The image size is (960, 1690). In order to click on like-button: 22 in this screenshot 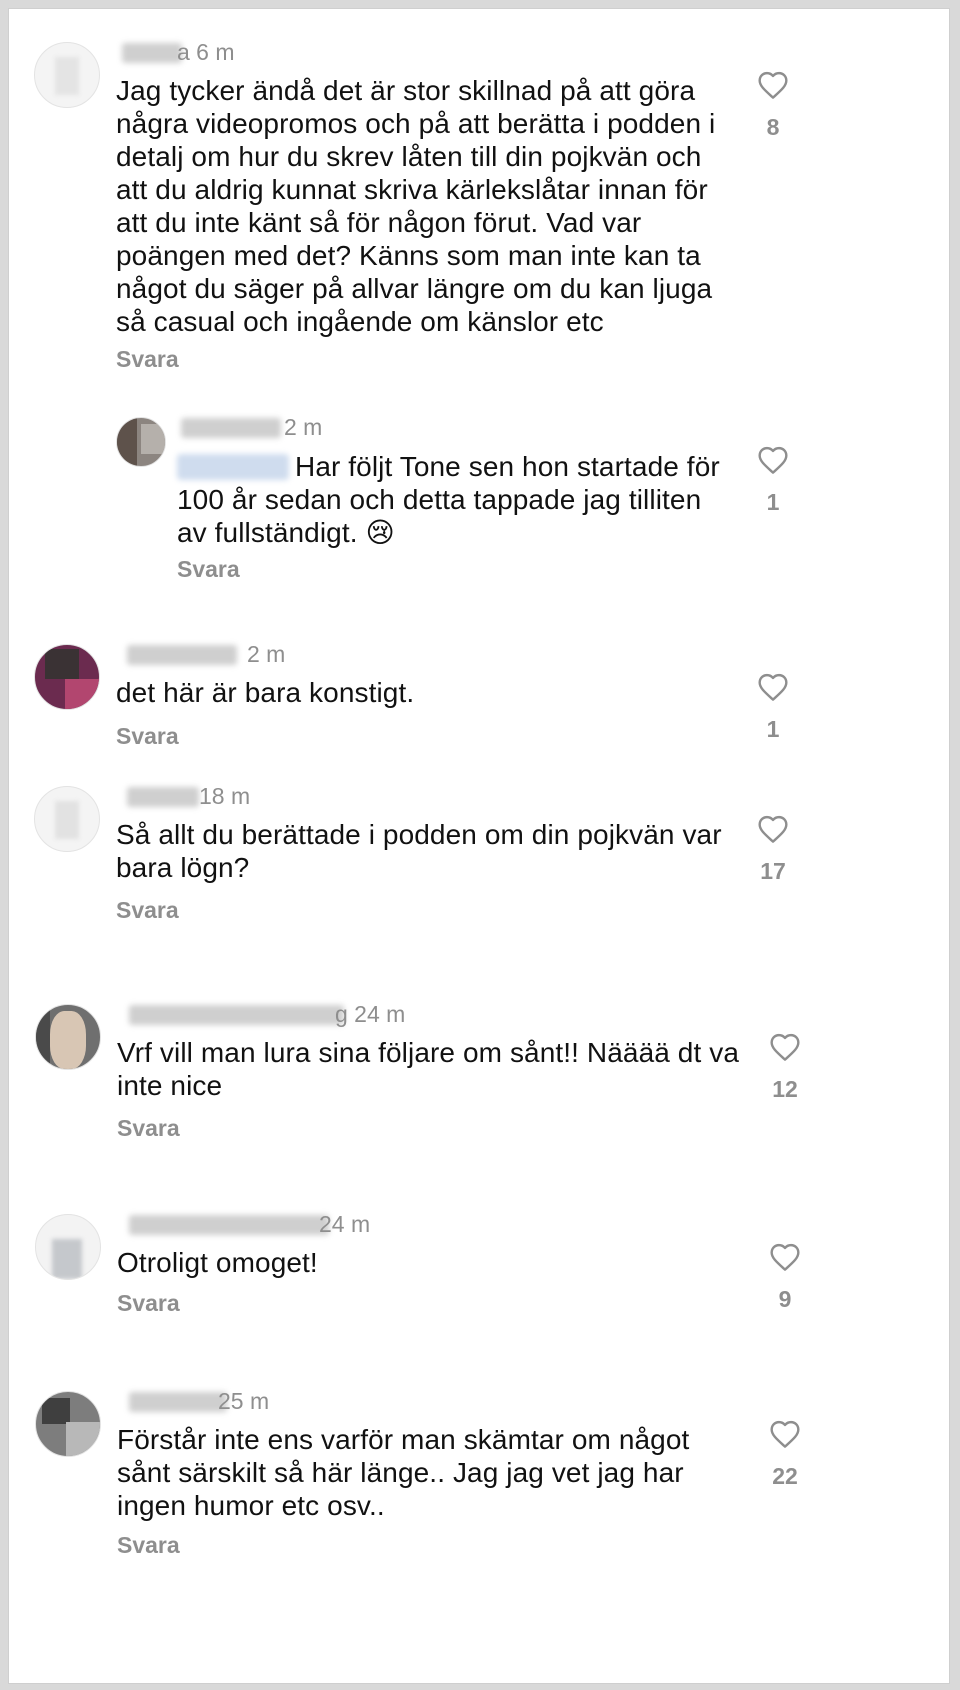, I will do `click(785, 1454)`.